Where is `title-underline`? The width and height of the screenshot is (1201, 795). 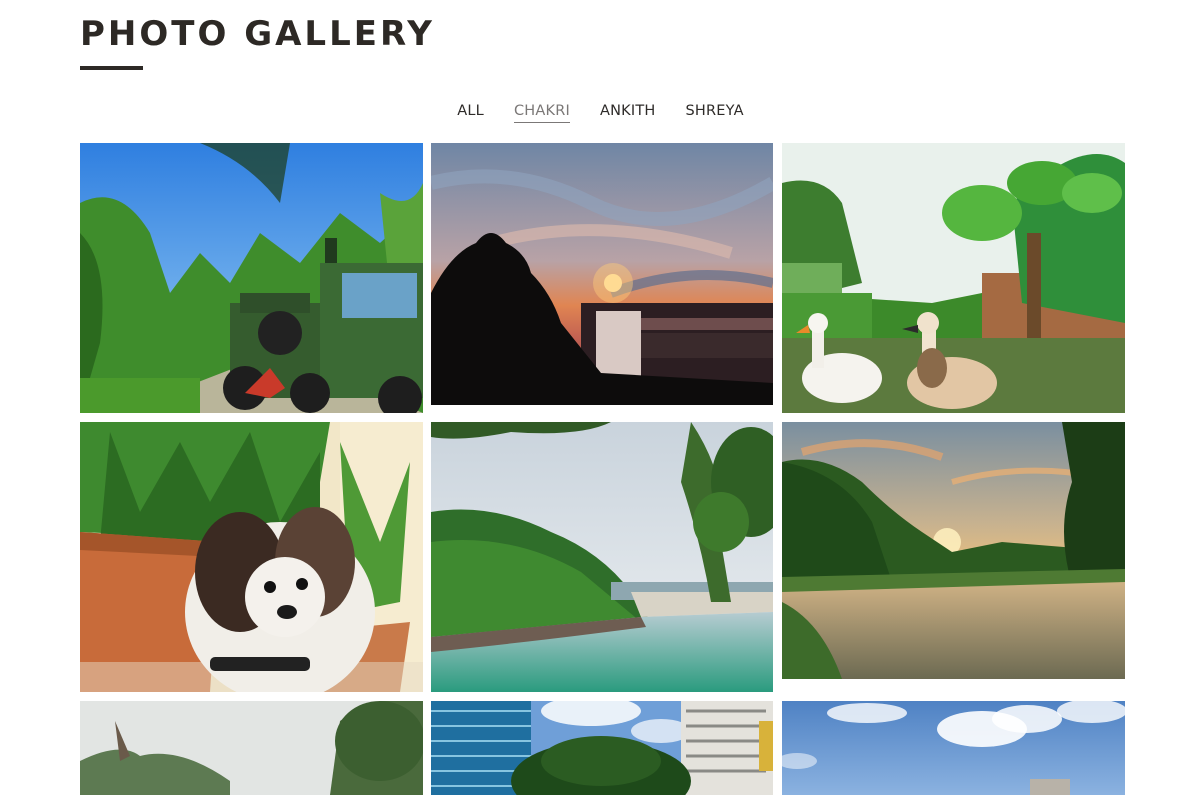
title-underline is located at coordinates (111, 68).